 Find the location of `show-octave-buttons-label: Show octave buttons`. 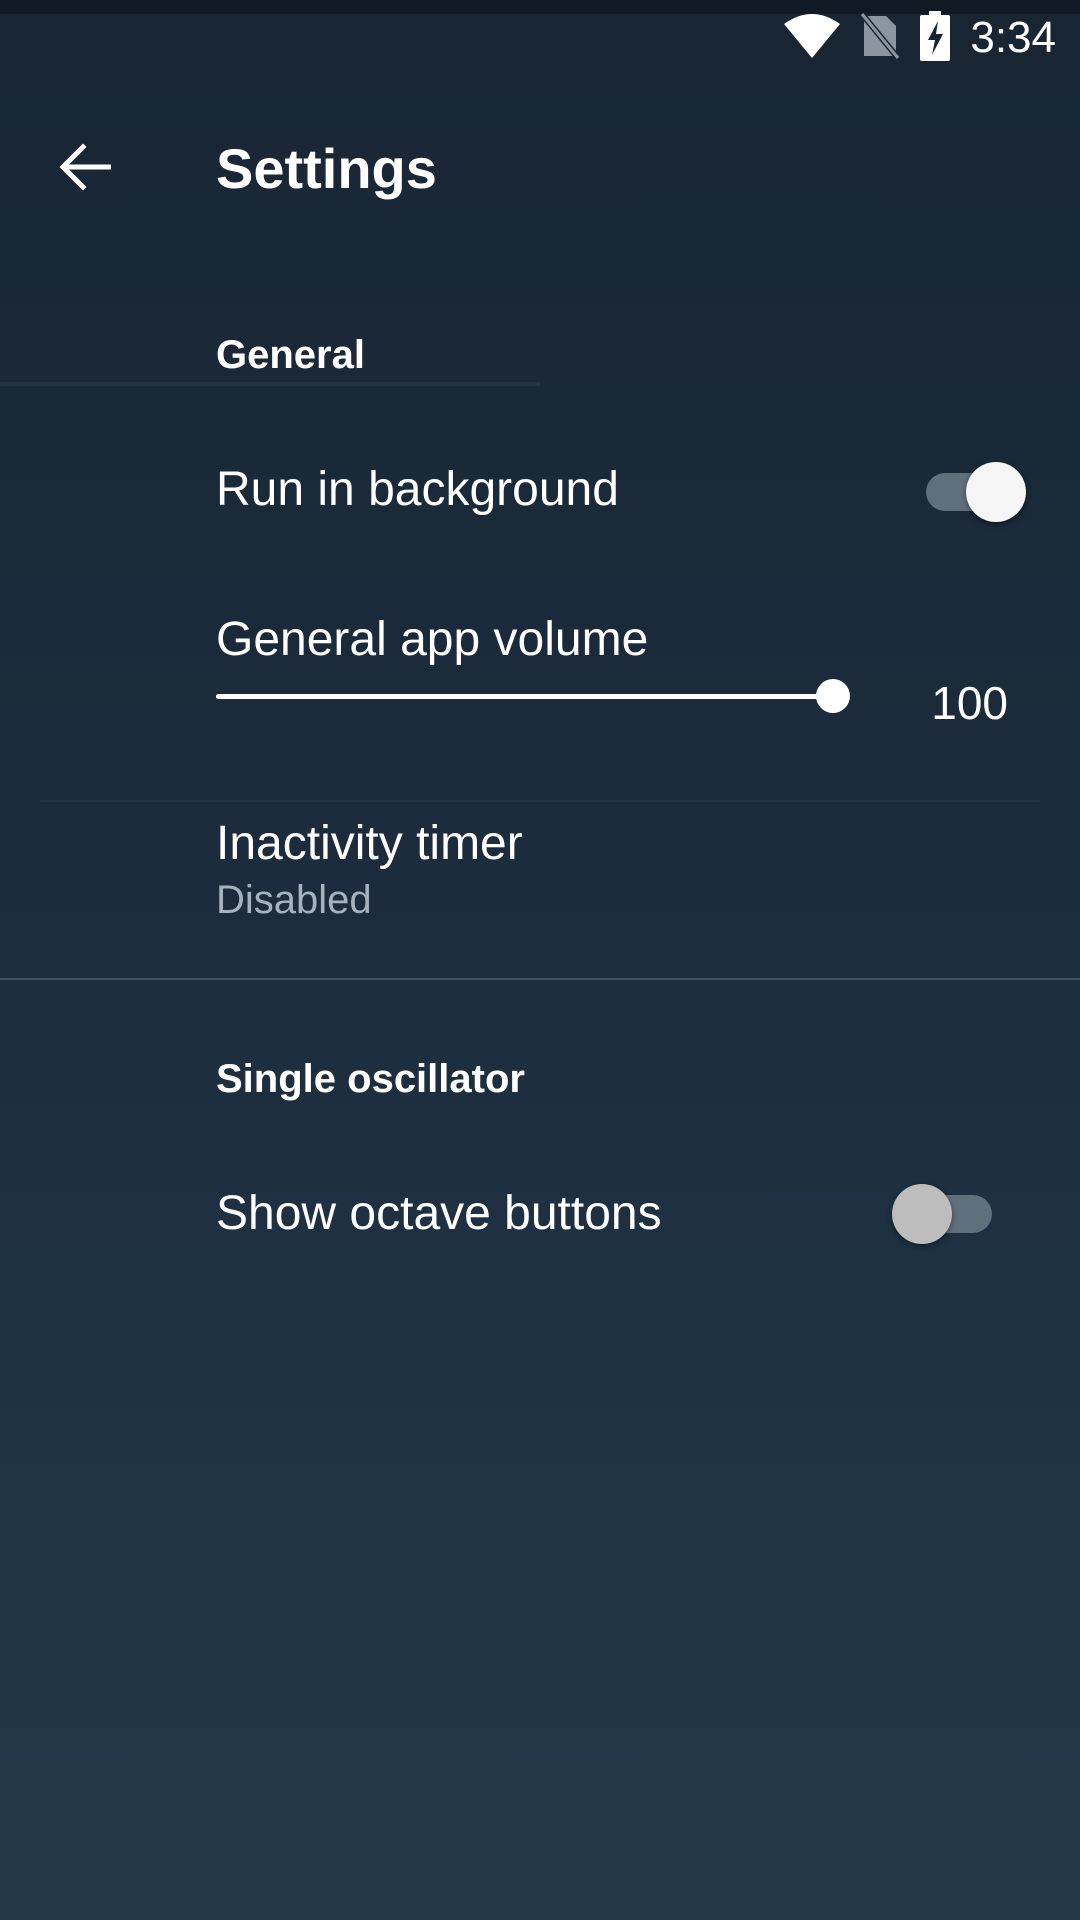

show-octave-buttons-label: Show octave buttons is located at coordinates (439, 1213).